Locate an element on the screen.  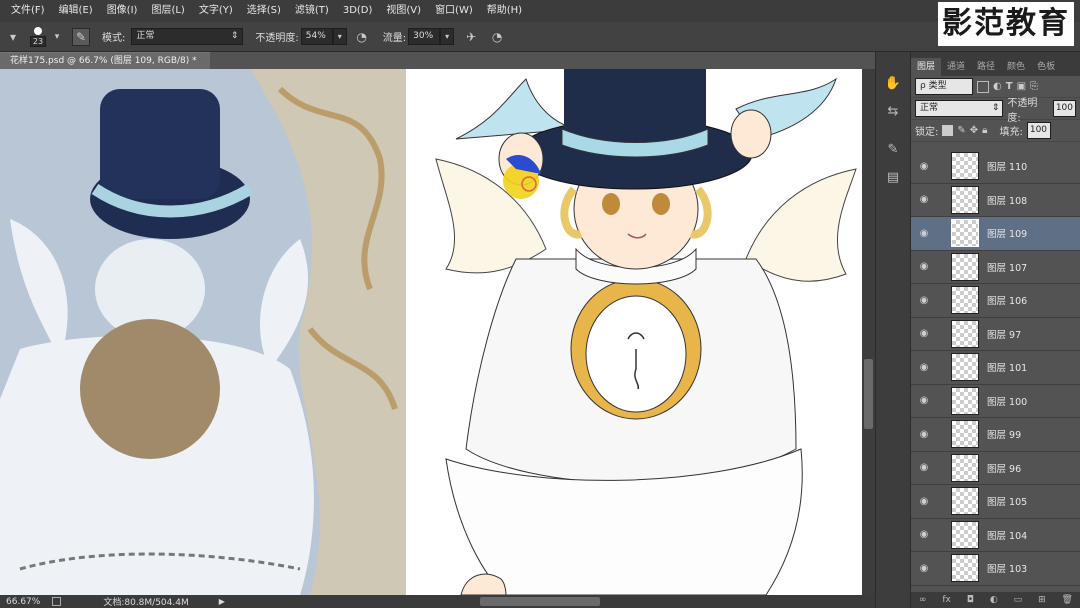
layer-name: 图层 110 is located at coordinates (1007, 168).